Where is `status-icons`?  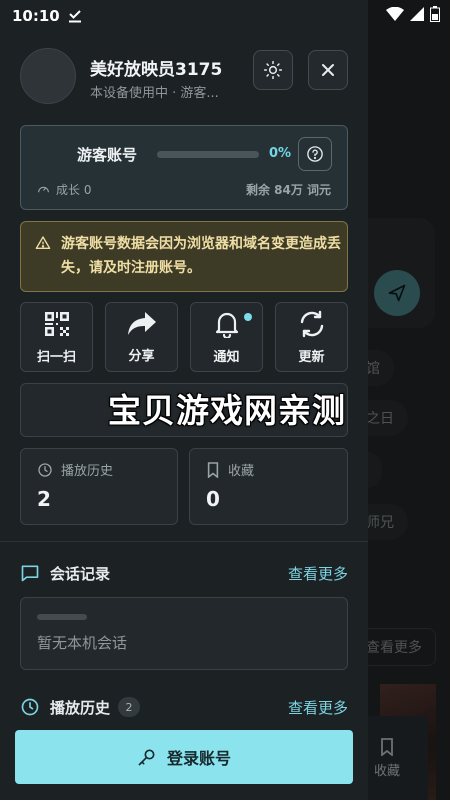 status-icons is located at coordinates (413, 14).